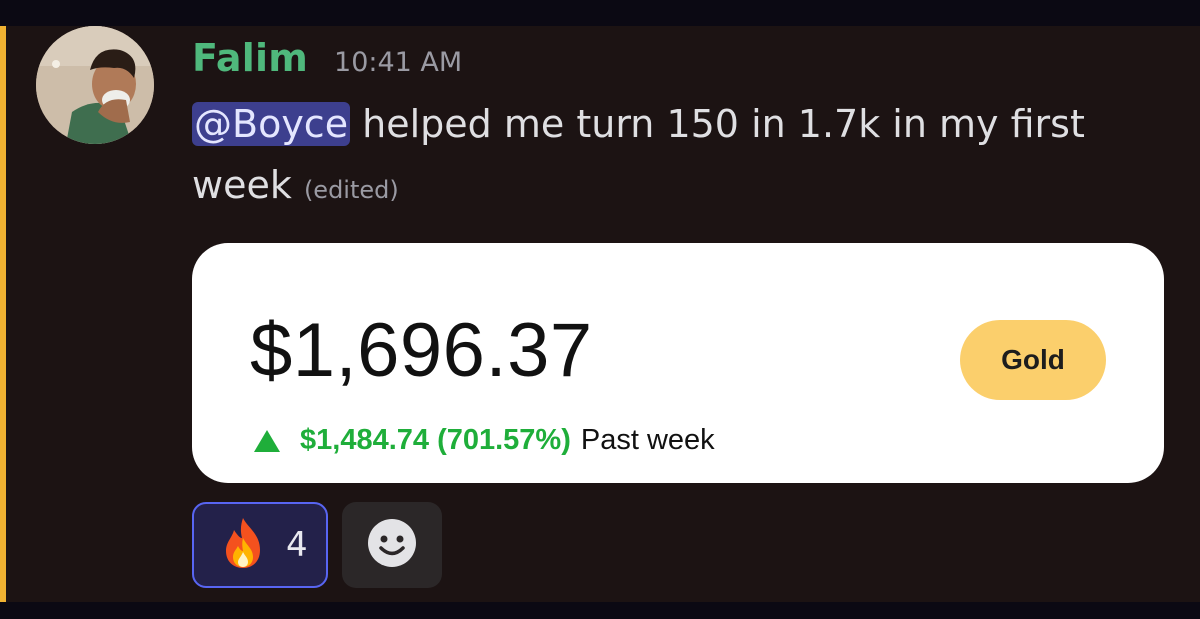 The image size is (1200, 619). What do you see at coordinates (327, 61) in the screenshot?
I see `message-header: Falim 10:41 AM` at bounding box center [327, 61].